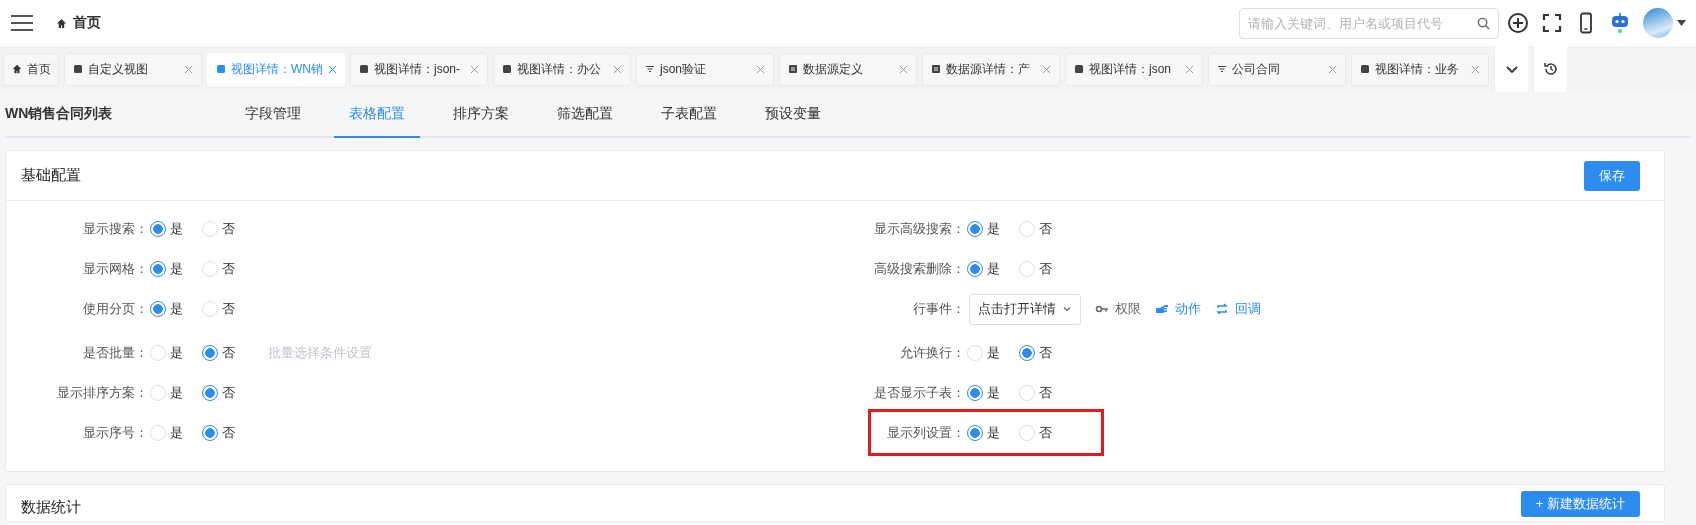 Image resolution: width=1696 pixels, height=525 pixels. Describe the element at coordinates (1067, 309) in the screenshot. I see `chevron-down-icon` at that location.